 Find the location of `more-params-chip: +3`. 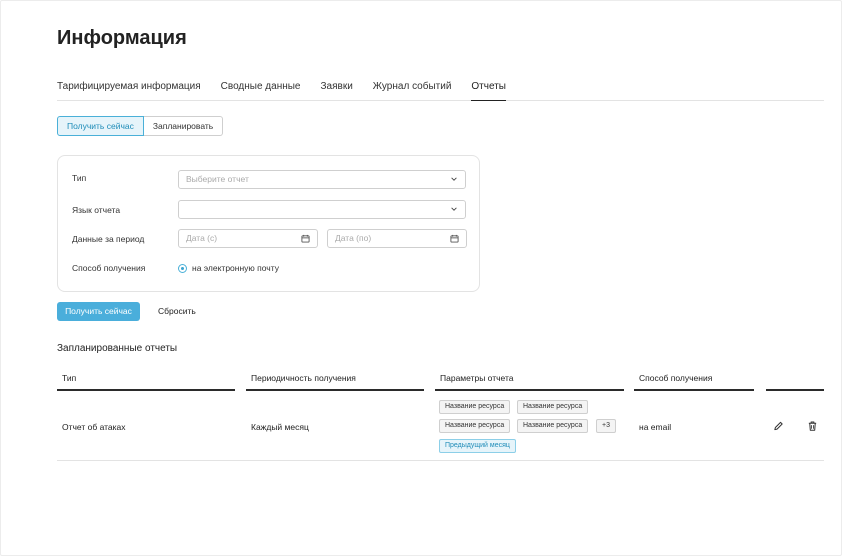

more-params-chip: +3 is located at coordinates (606, 426).